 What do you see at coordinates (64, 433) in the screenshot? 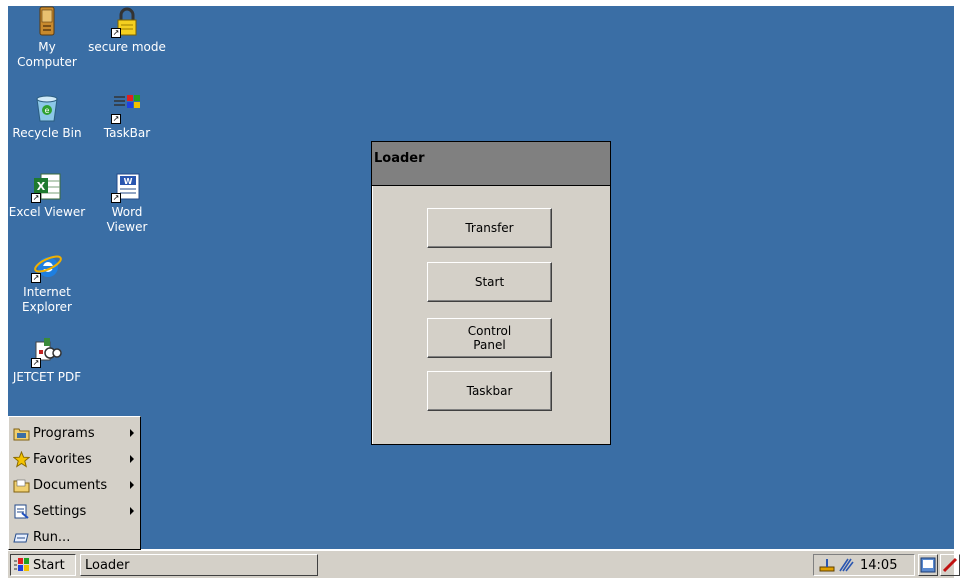
I see `menu-item-label: Programs` at bounding box center [64, 433].